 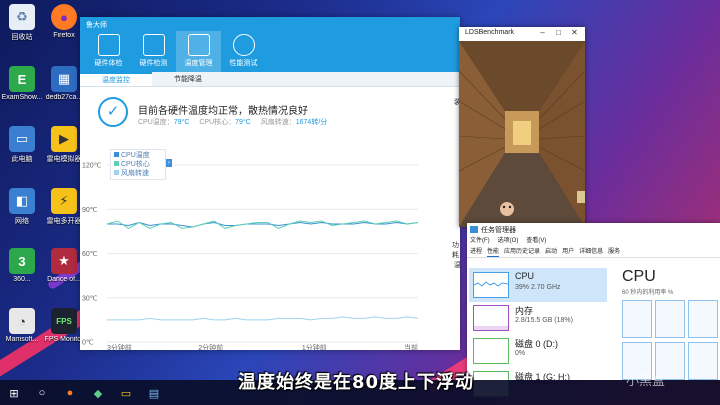 I want to click on detail-subtitle: 60 秒内的利用率 %, so click(x=648, y=293).